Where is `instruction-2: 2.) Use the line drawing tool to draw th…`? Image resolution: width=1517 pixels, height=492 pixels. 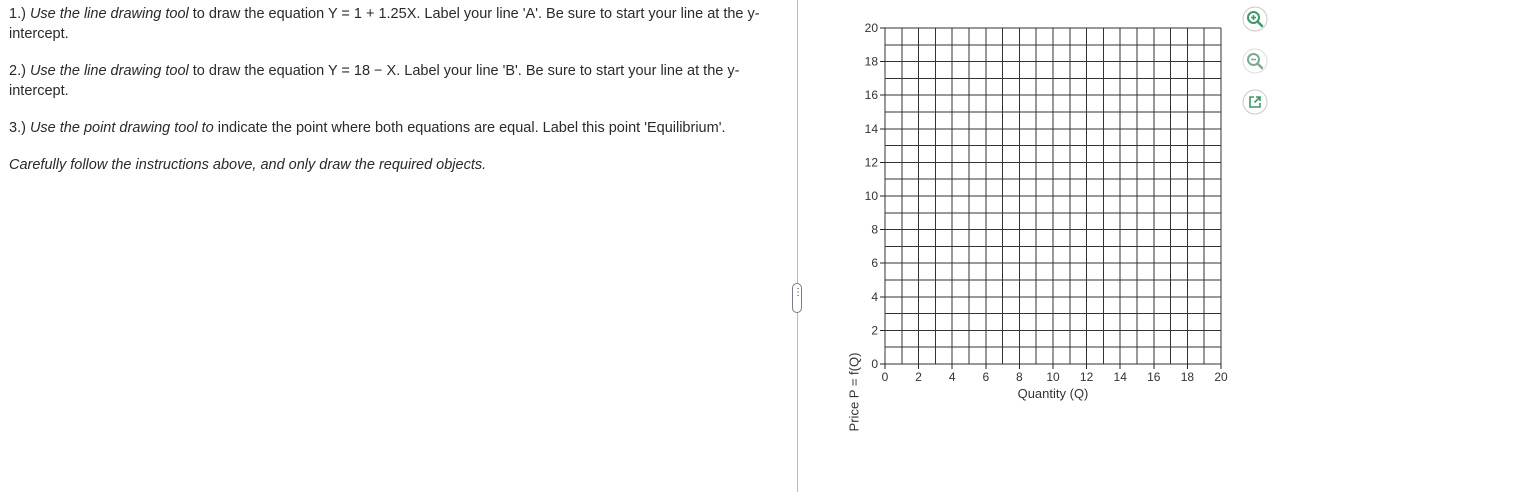 instruction-2: 2.) Use the line drawing tool to draw th… is located at coordinates (394, 81).